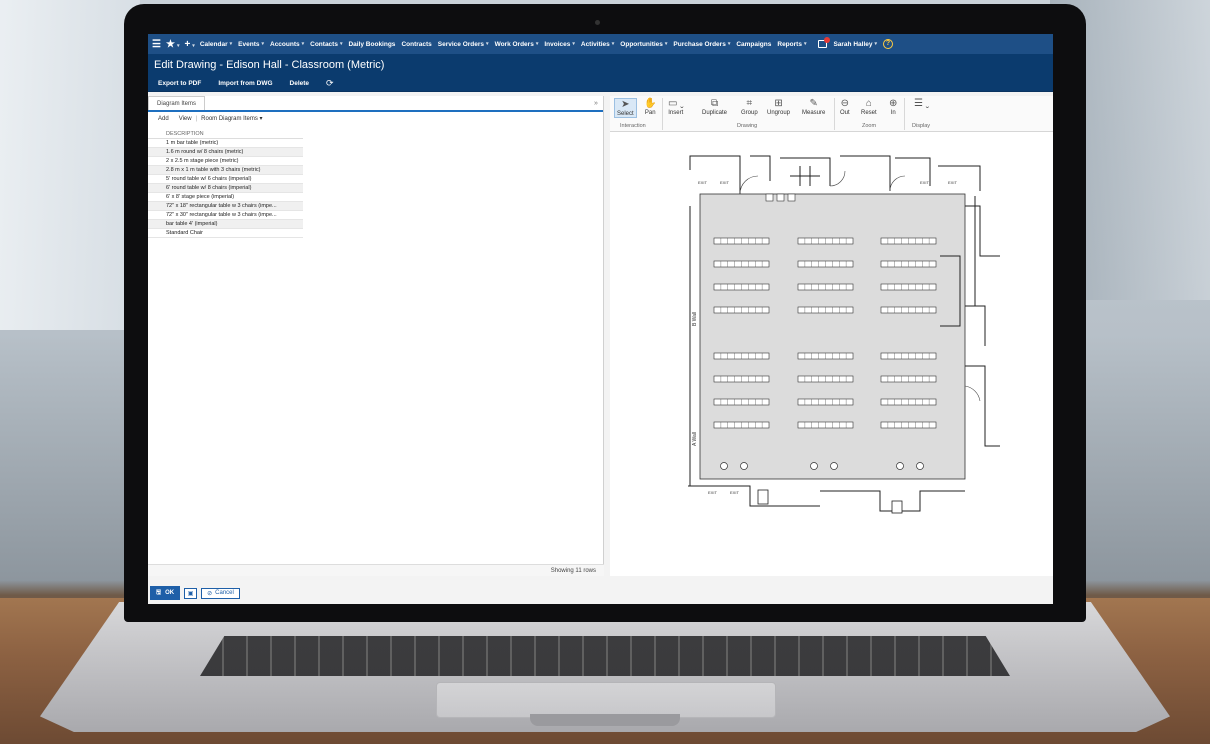 The image size is (1210, 744). I want to click on user-menu: Sarah Halley ▾, so click(847, 42).